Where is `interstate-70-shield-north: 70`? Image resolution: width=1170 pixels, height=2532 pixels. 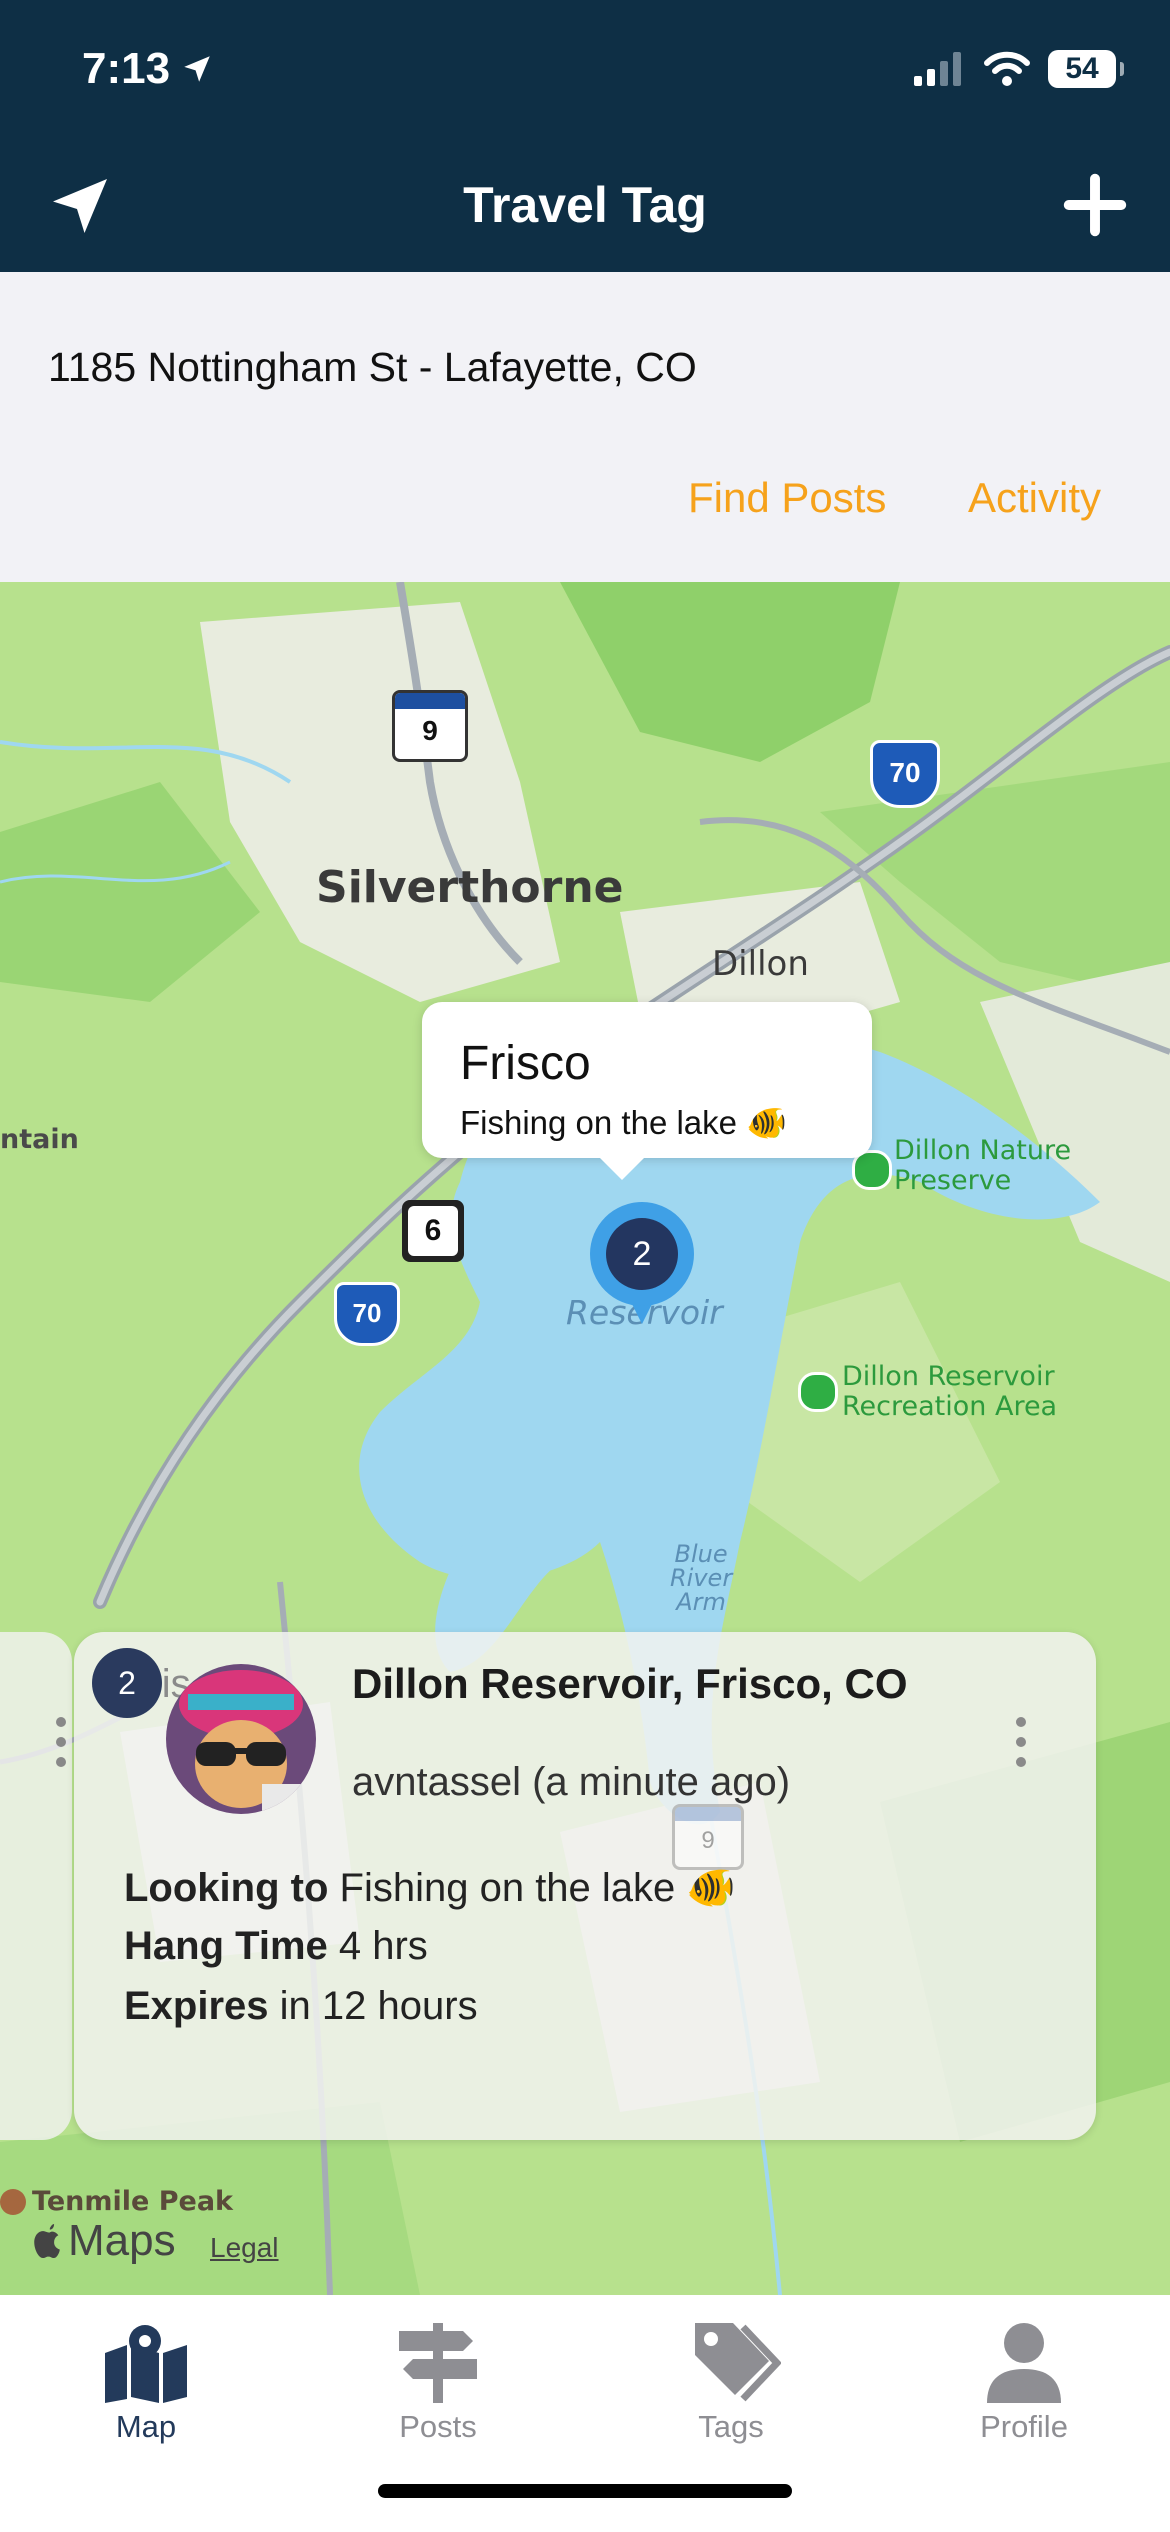
interstate-70-shield-north: 70 is located at coordinates (905, 774).